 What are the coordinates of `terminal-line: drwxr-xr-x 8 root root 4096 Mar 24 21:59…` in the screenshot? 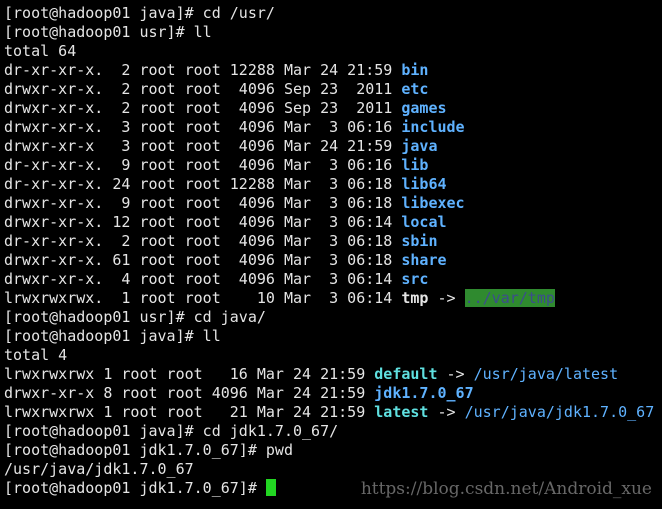 It's located at (333, 393).